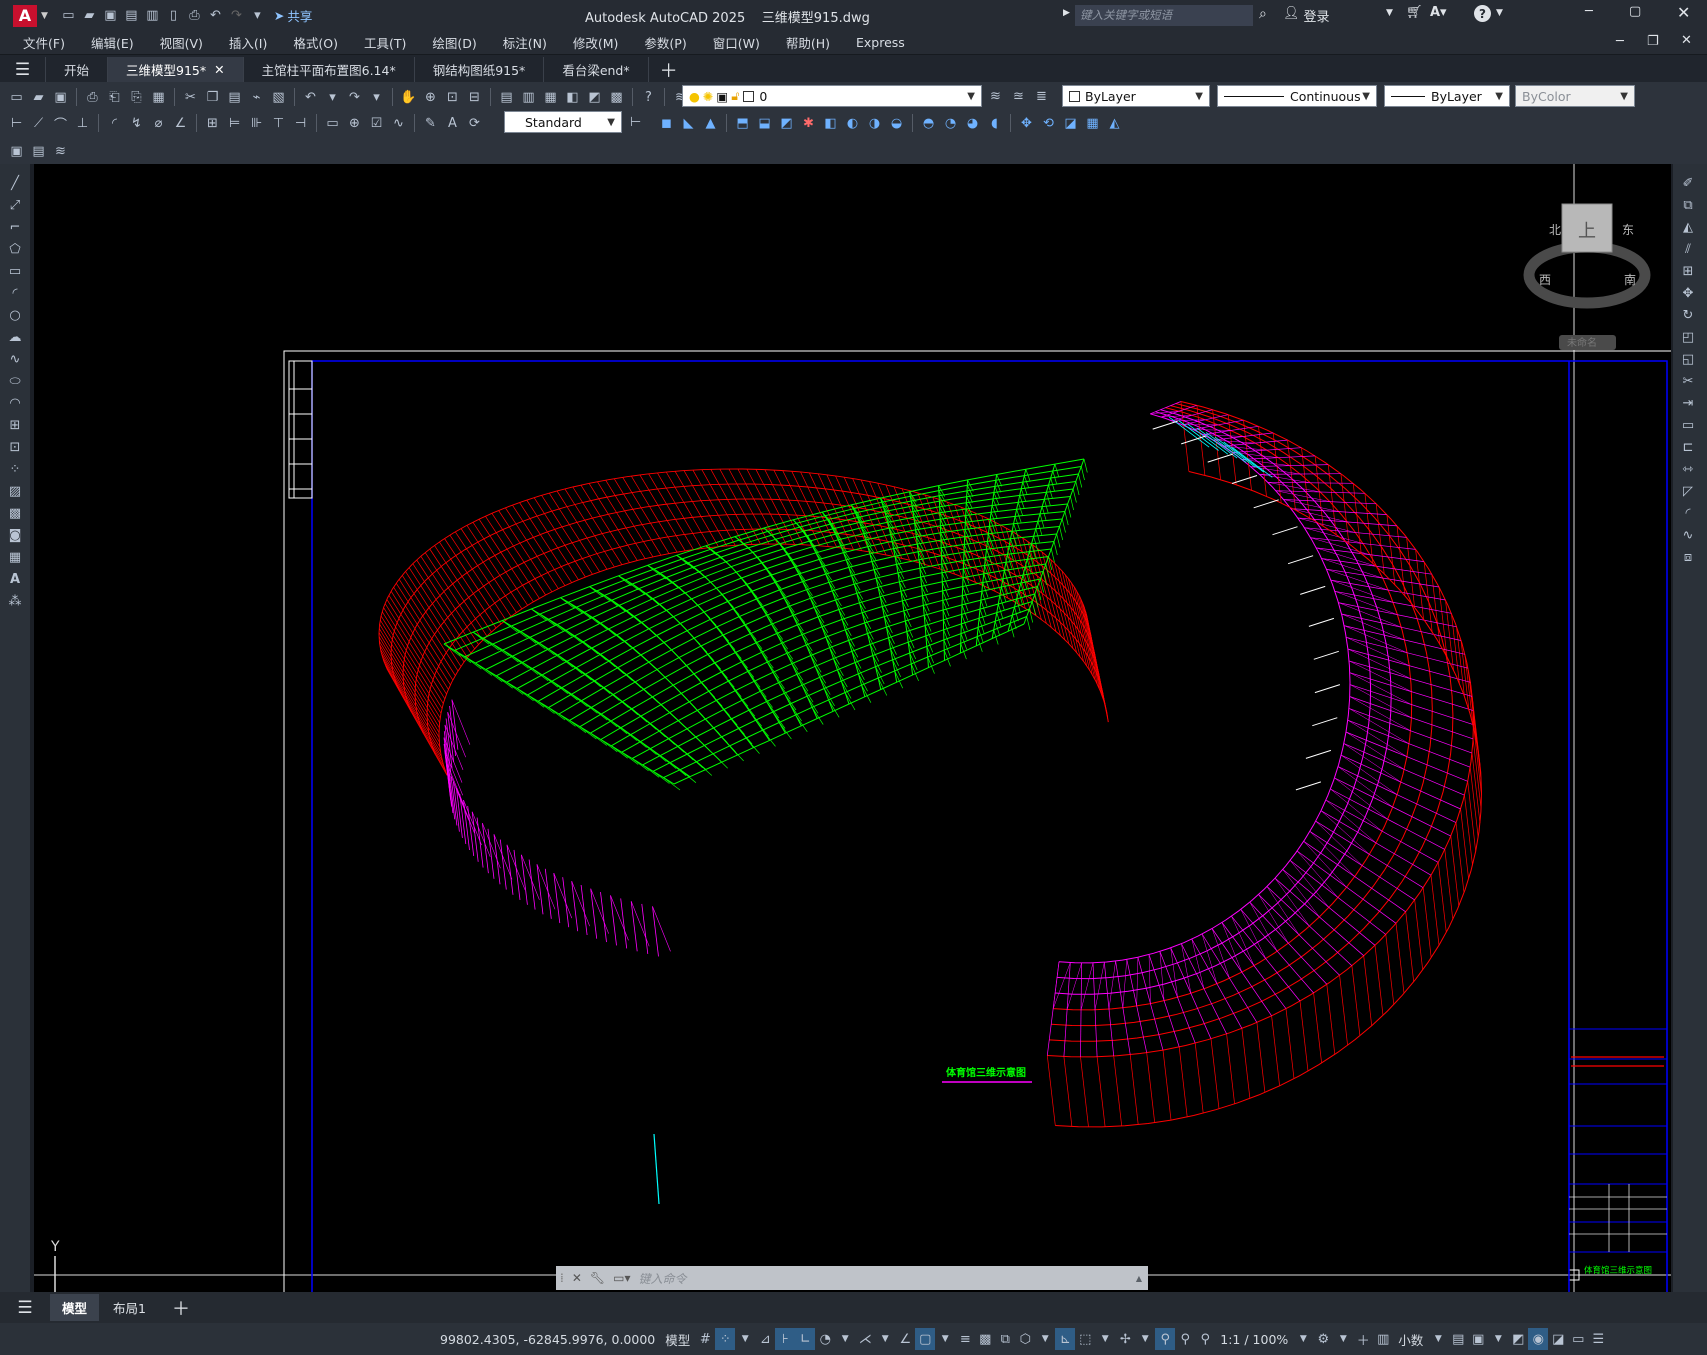 The width and height of the screenshot is (1707, 1355). I want to click on gradient-icon: ▩, so click(15, 513).